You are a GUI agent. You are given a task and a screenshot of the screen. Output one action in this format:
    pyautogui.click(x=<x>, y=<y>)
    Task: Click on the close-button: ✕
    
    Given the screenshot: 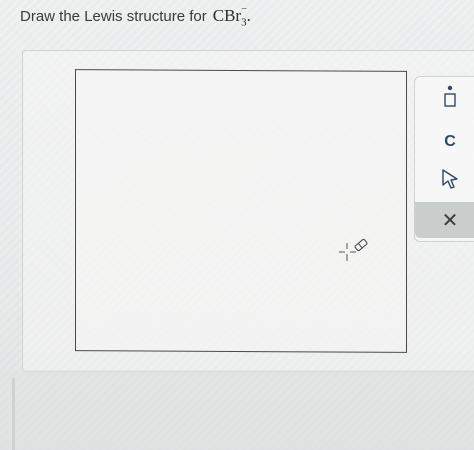 What is the action you would take?
    pyautogui.click(x=444, y=220)
    